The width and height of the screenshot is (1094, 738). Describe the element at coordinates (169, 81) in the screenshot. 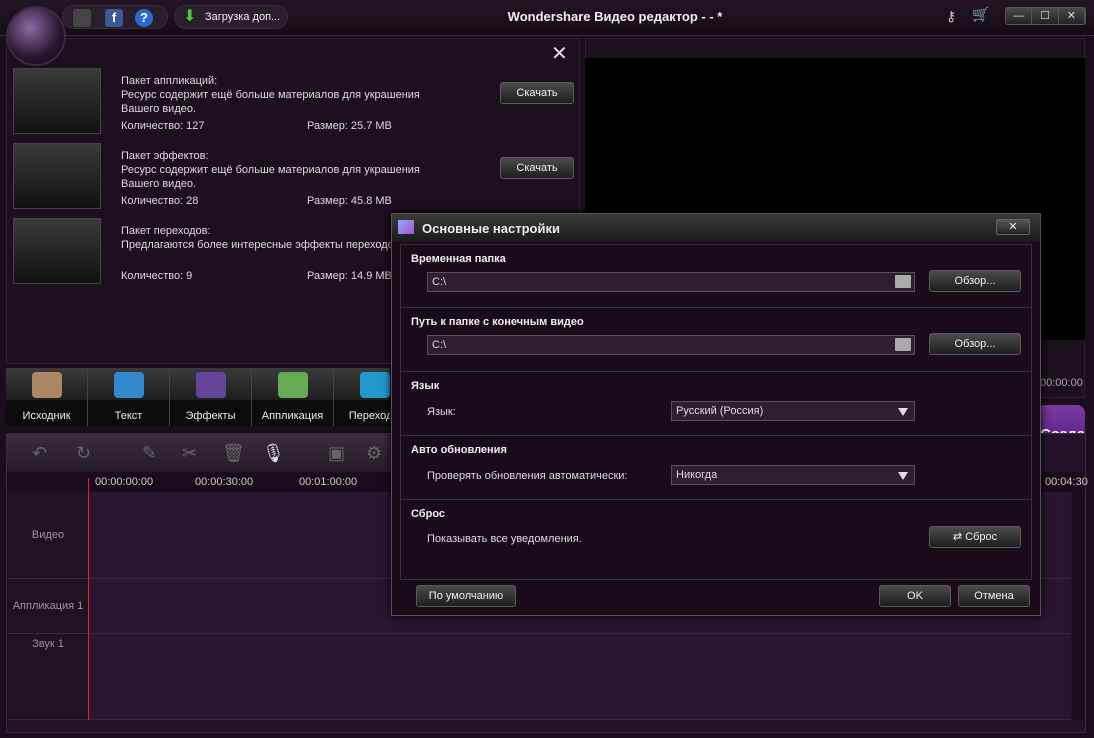

I see `package-title: Пакет аппликаций:` at that location.